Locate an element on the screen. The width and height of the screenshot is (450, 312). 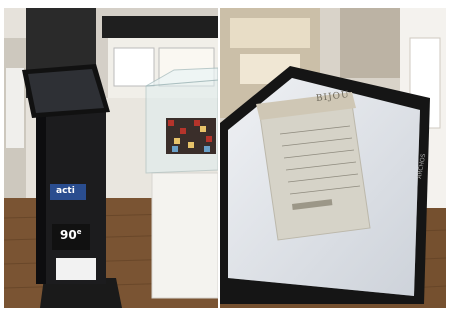
kiosk-badge-number: 90 is located at coordinates (68, 235).